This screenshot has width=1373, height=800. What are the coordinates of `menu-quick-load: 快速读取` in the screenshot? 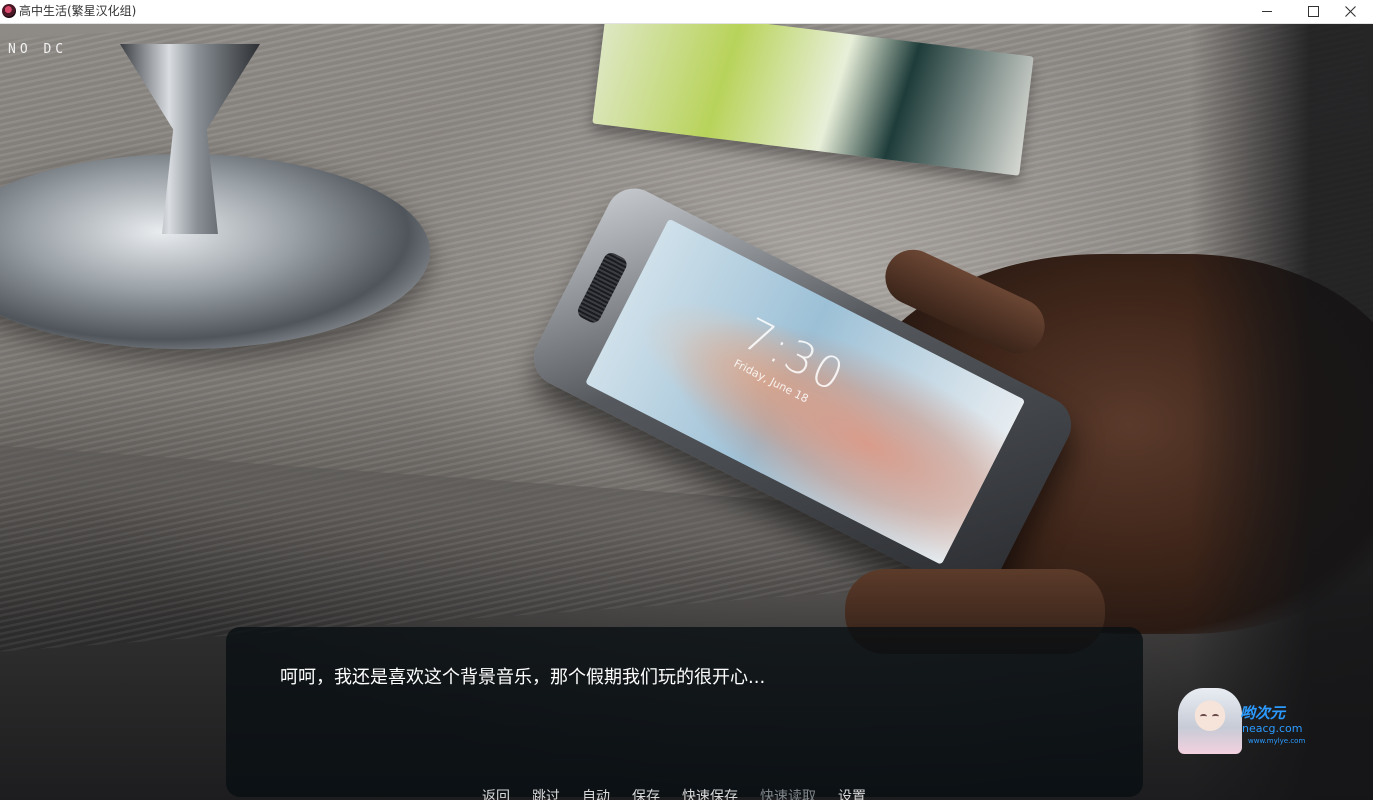 It's located at (788, 794).